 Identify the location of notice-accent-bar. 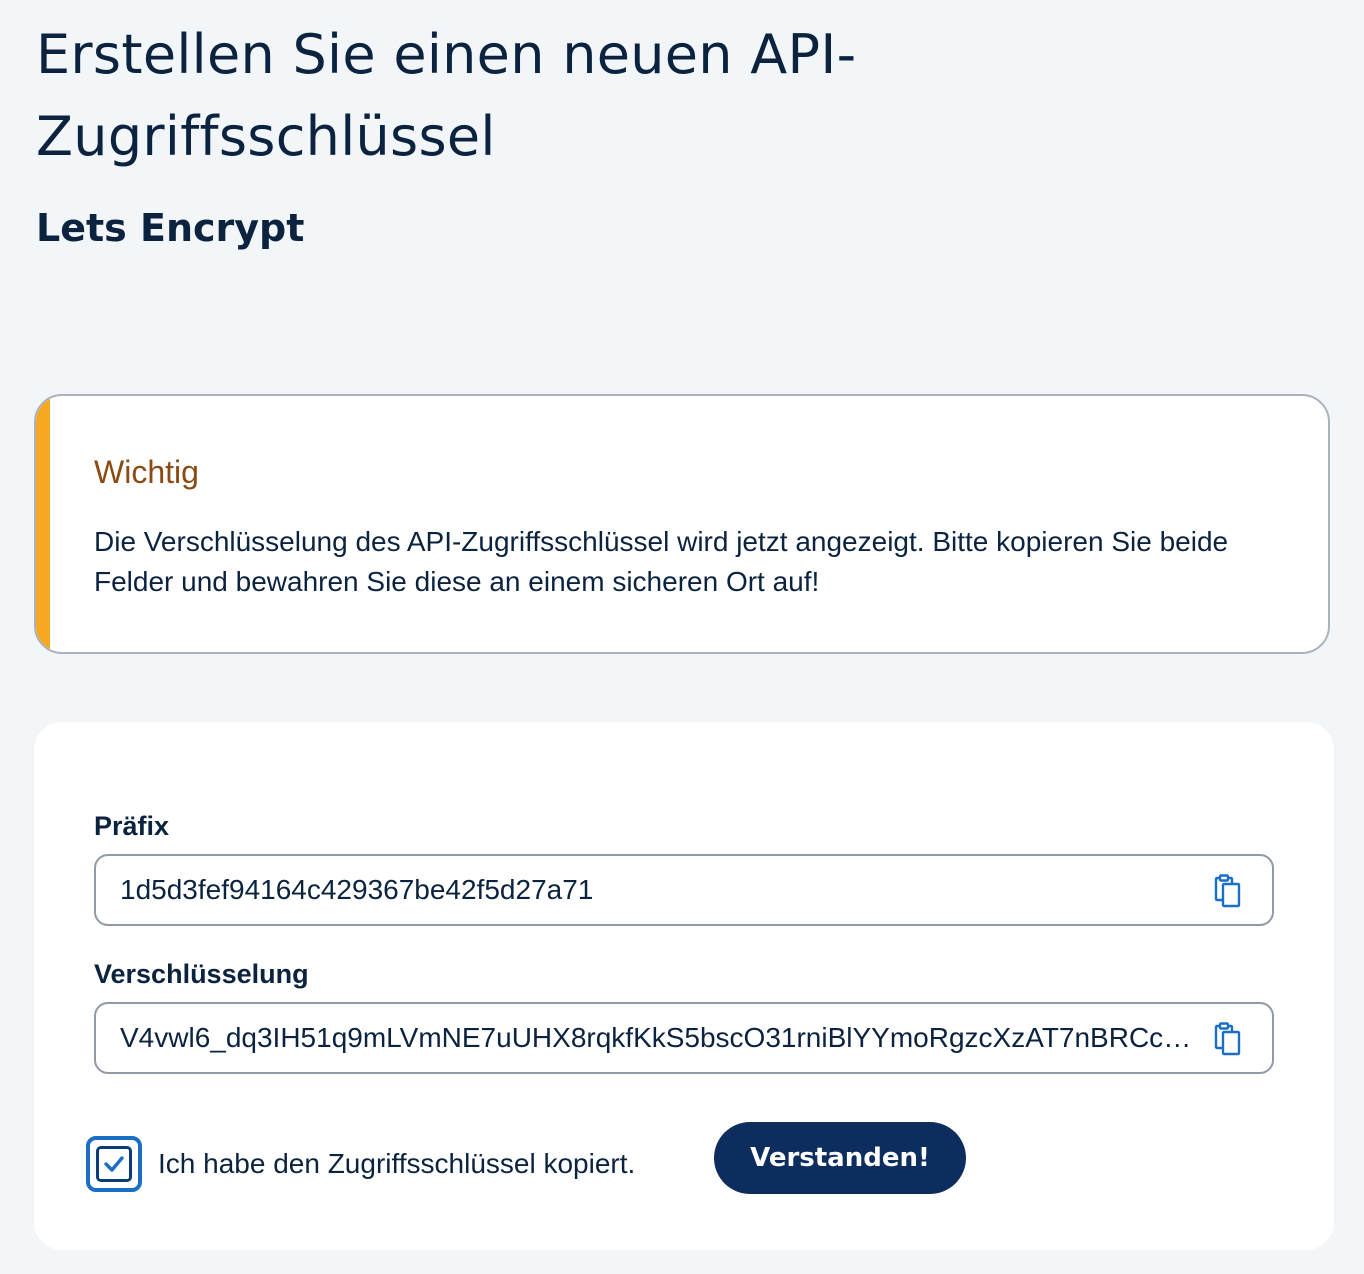
(43, 524).